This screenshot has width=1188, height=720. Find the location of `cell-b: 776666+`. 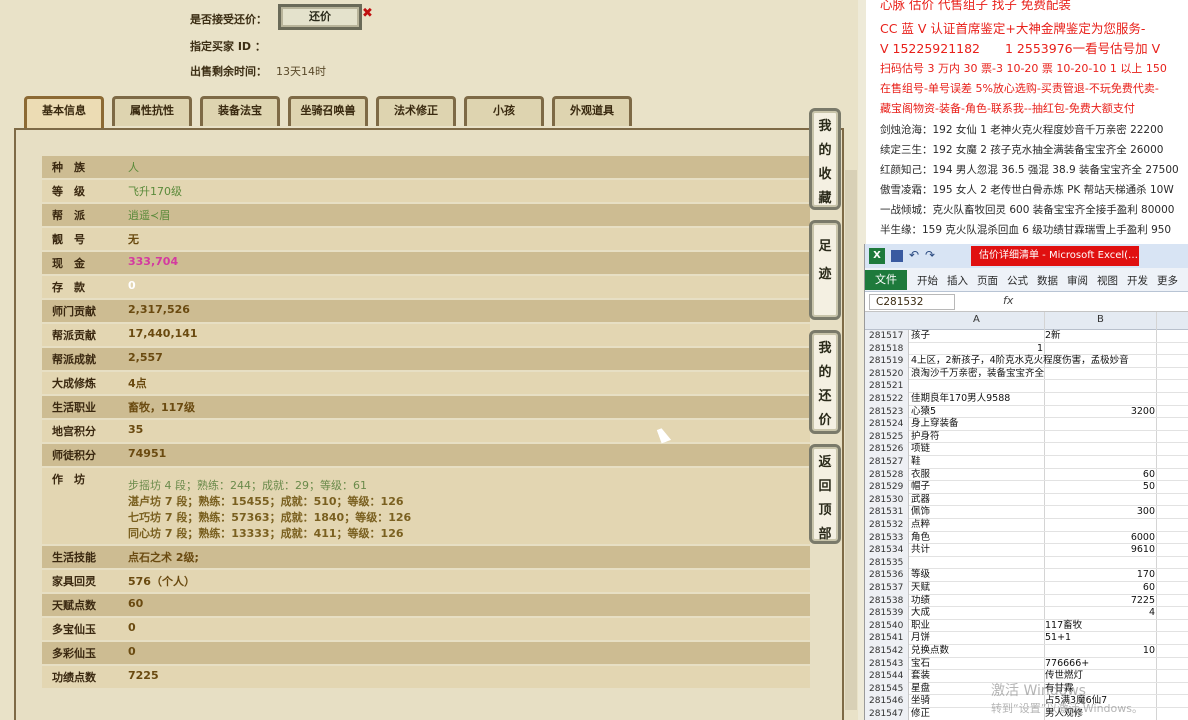

cell-b: 776666+ is located at coordinates (1100, 664).